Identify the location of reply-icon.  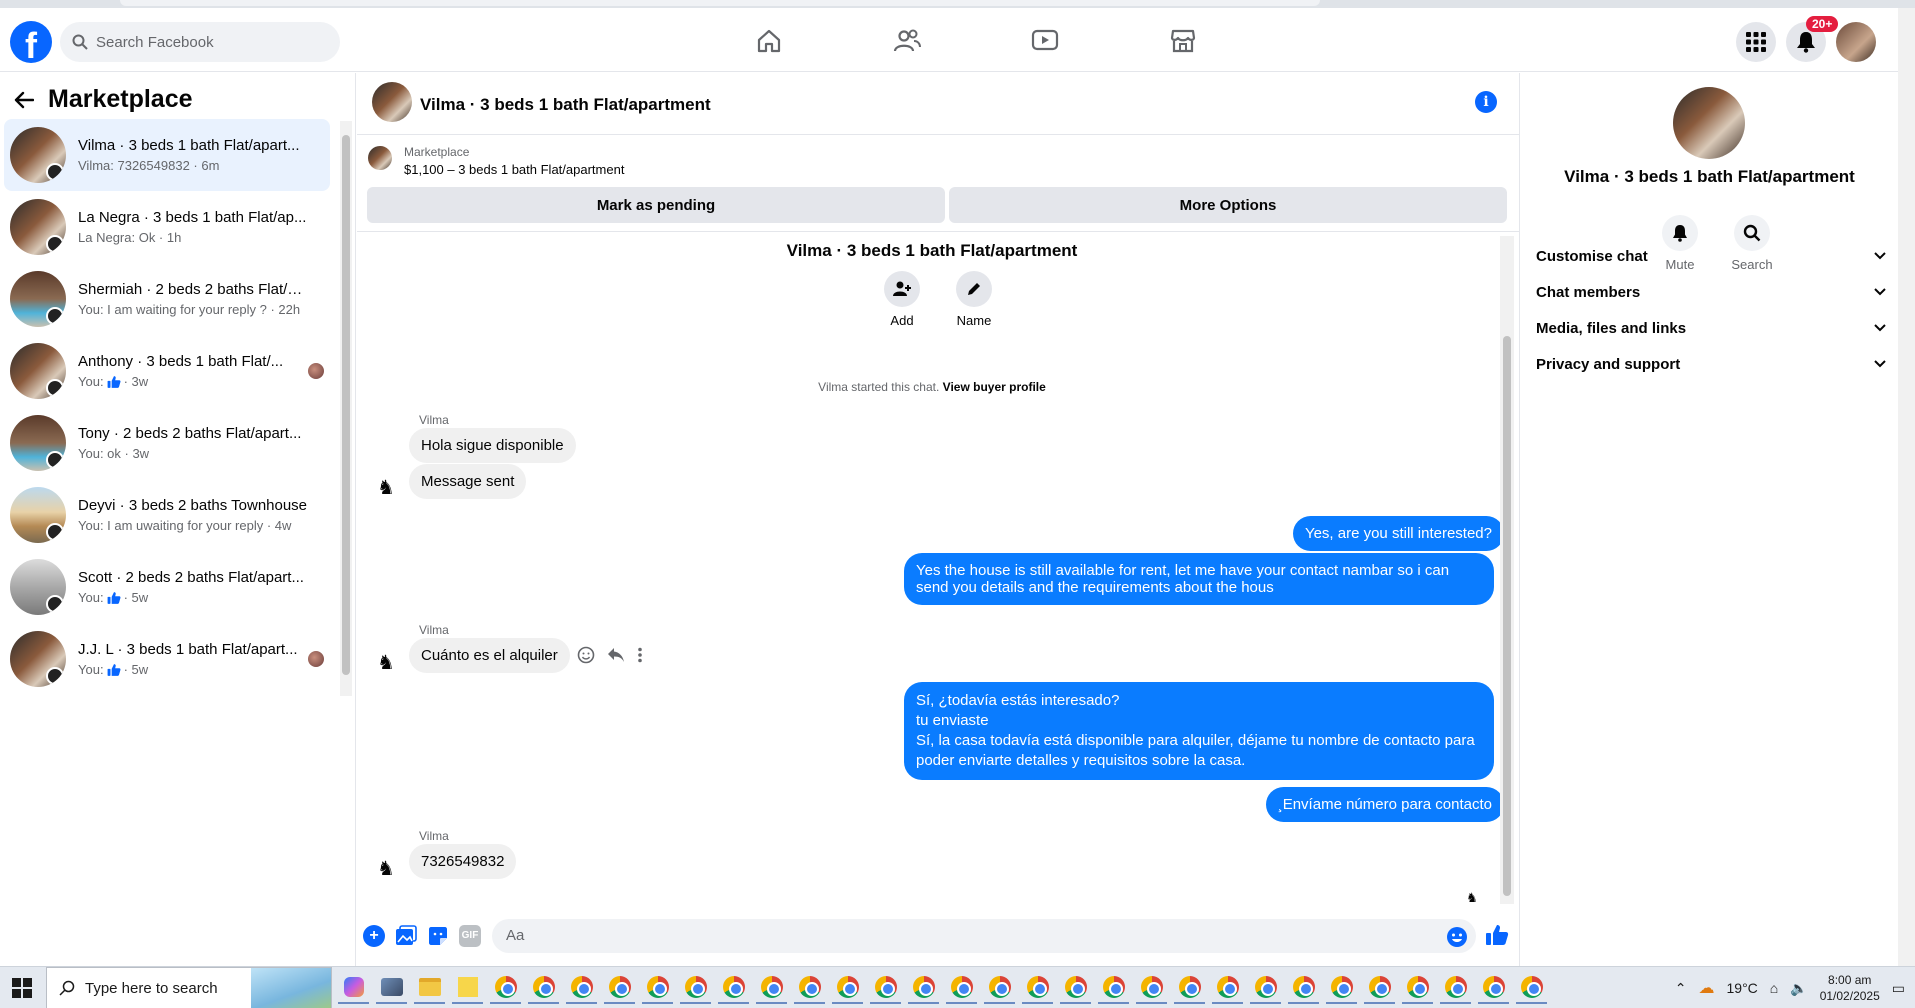
(616, 655).